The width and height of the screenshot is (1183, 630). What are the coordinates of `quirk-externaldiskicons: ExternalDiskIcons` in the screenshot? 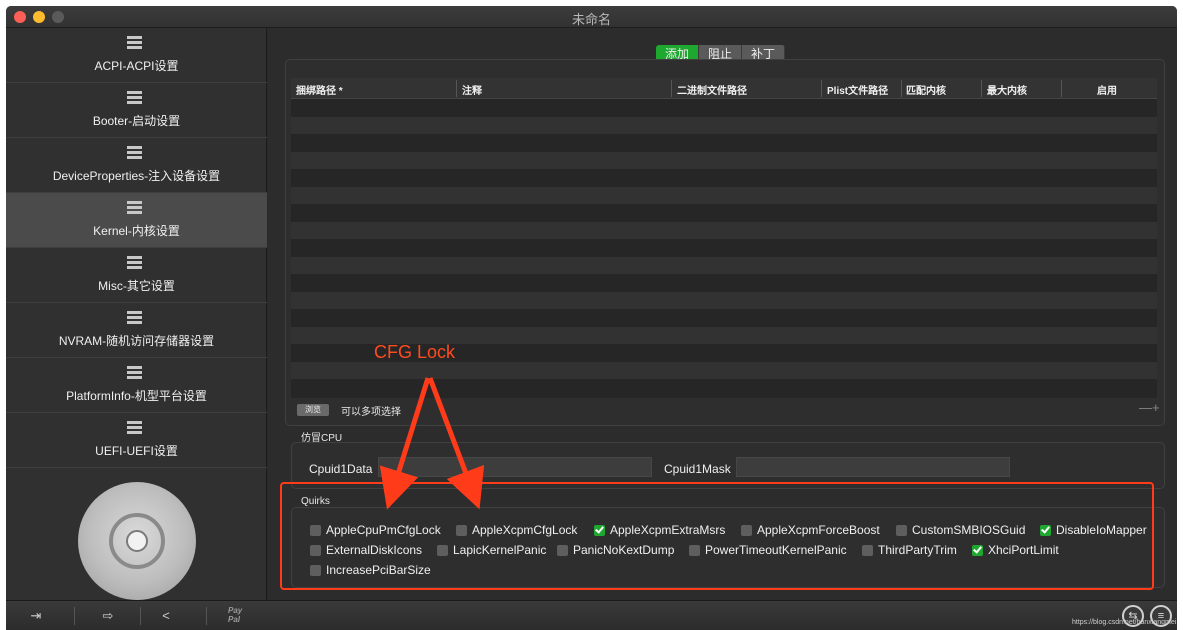 It's located at (366, 550).